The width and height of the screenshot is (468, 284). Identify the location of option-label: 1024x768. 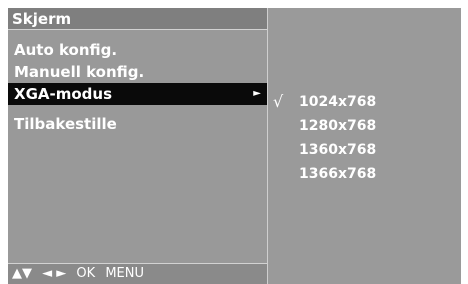
(338, 102).